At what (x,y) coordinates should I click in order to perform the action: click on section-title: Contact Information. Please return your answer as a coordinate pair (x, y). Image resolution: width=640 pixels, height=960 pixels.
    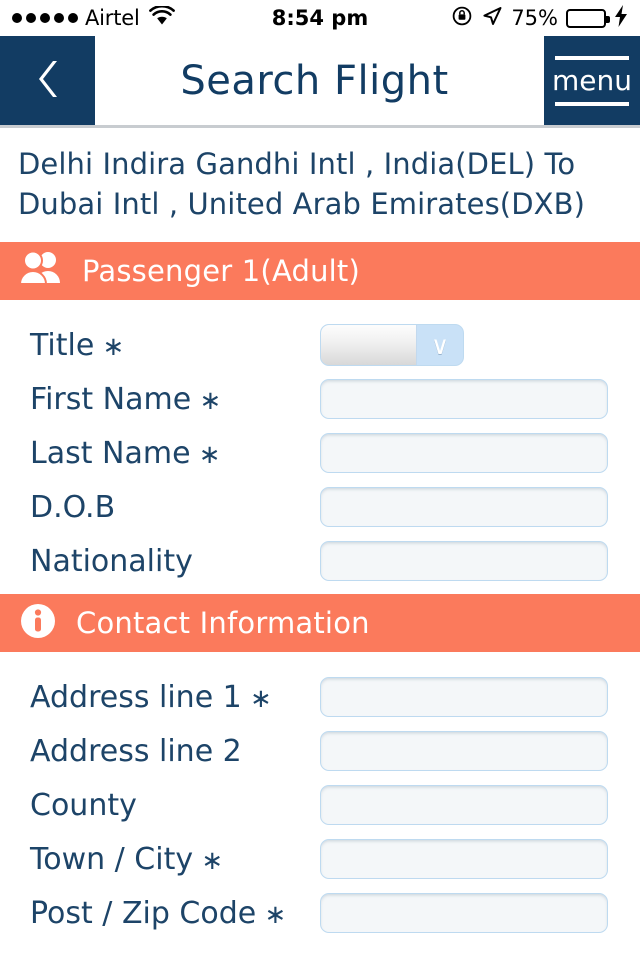
    Looking at the image, I should click on (223, 623).